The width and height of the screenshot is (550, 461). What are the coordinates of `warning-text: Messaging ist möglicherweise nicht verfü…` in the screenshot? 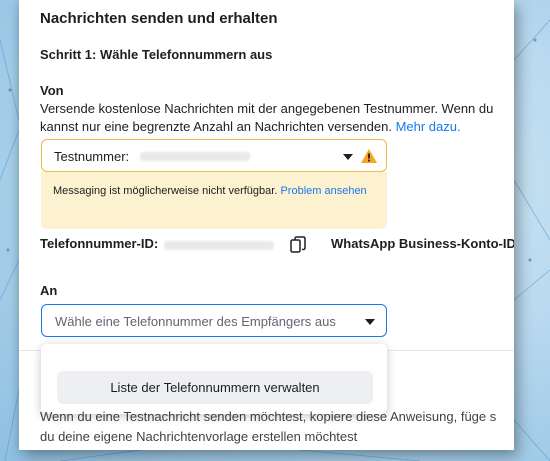 It's located at (165, 191).